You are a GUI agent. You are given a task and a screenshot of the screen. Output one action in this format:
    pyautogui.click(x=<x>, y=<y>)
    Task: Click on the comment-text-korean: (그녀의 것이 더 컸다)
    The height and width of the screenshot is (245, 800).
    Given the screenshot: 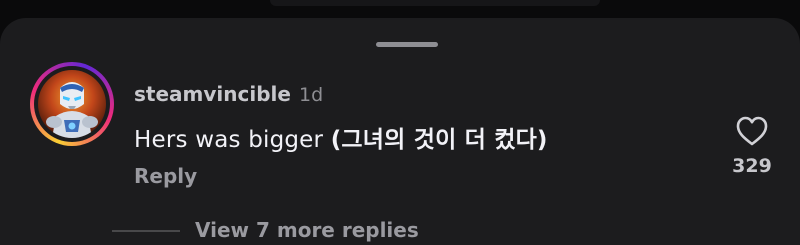 What is the action you would take?
    pyautogui.click(x=439, y=140)
    